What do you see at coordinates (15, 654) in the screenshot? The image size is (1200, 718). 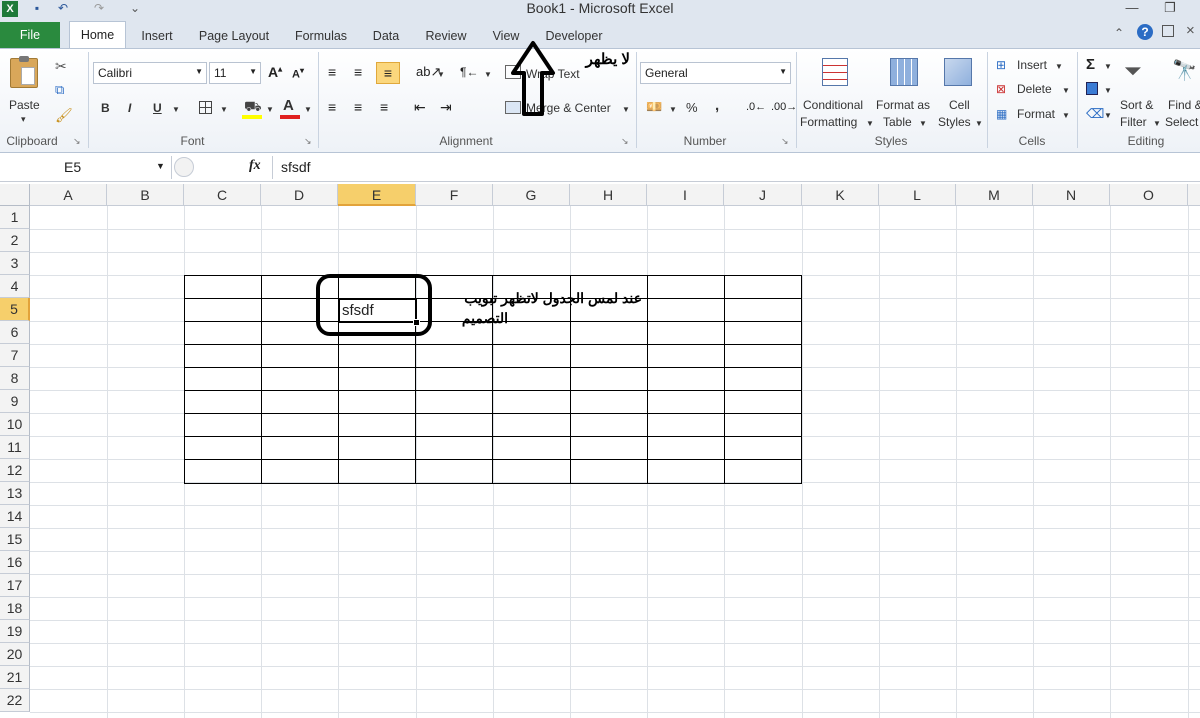 I see `row-header-20: 20` at bounding box center [15, 654].